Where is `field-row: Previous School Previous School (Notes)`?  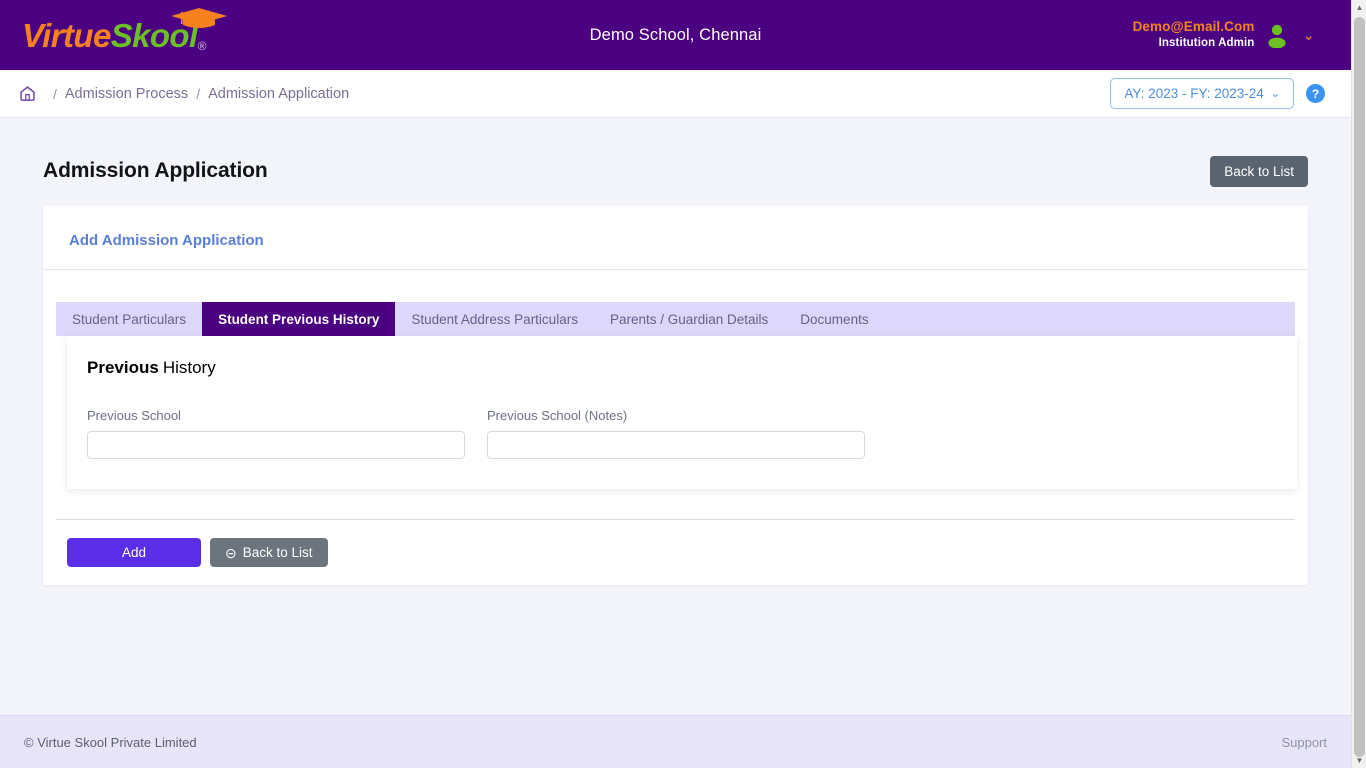 field-row: Previous School Previous School (Notes) is located at coordinates (682, 433).